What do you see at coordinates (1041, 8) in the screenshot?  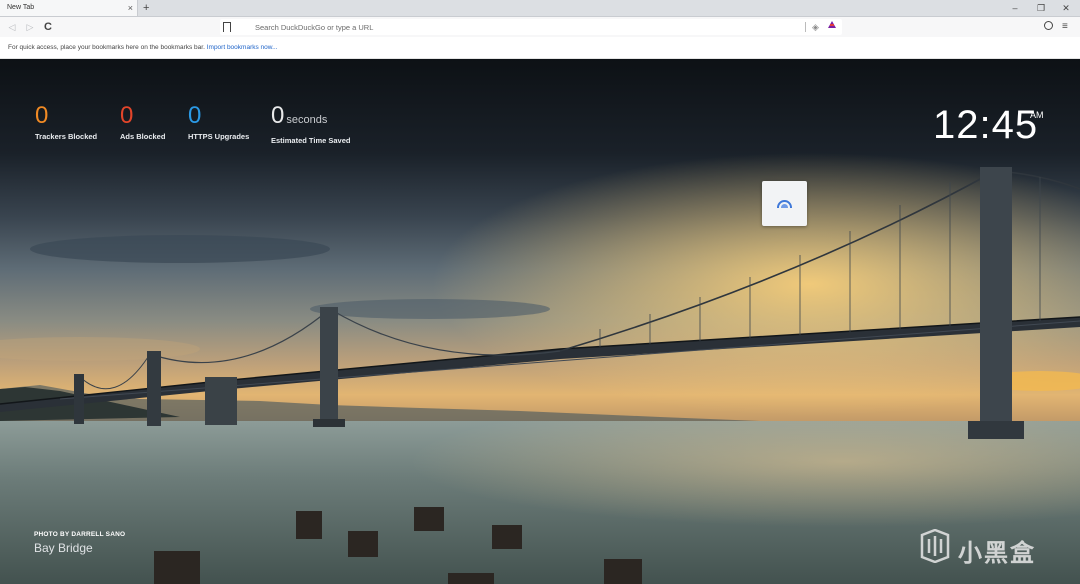 I see `restore-button: ❐` at bounding box center [1041, 8].